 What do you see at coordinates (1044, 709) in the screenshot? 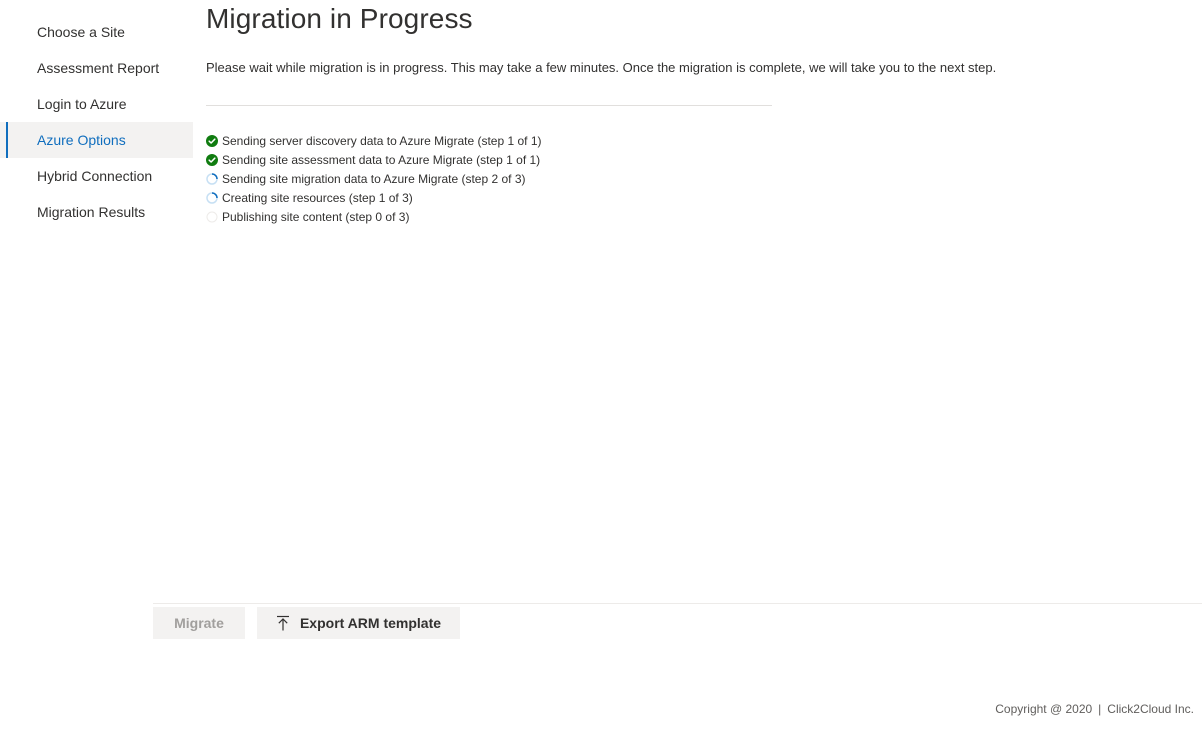
I see `copyright-label: Copyright @ 2020` at bounding box center [1044, 709].